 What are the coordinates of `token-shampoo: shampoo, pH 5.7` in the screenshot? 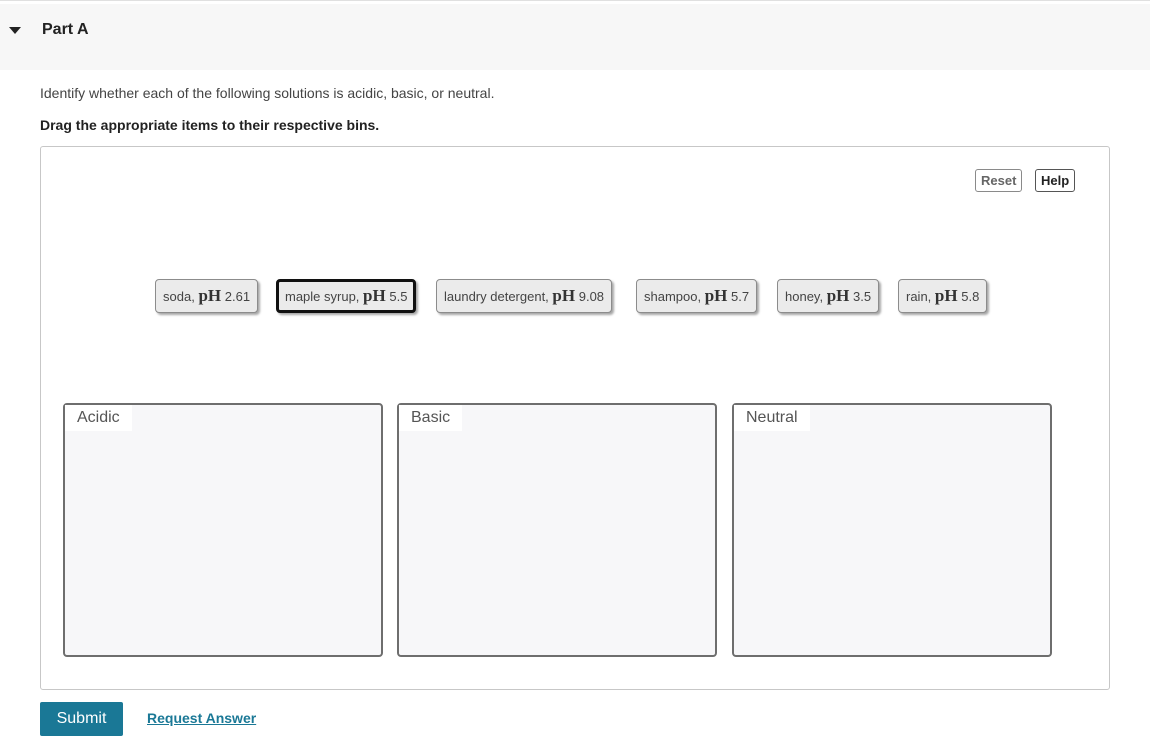 It's located at (697, 296).